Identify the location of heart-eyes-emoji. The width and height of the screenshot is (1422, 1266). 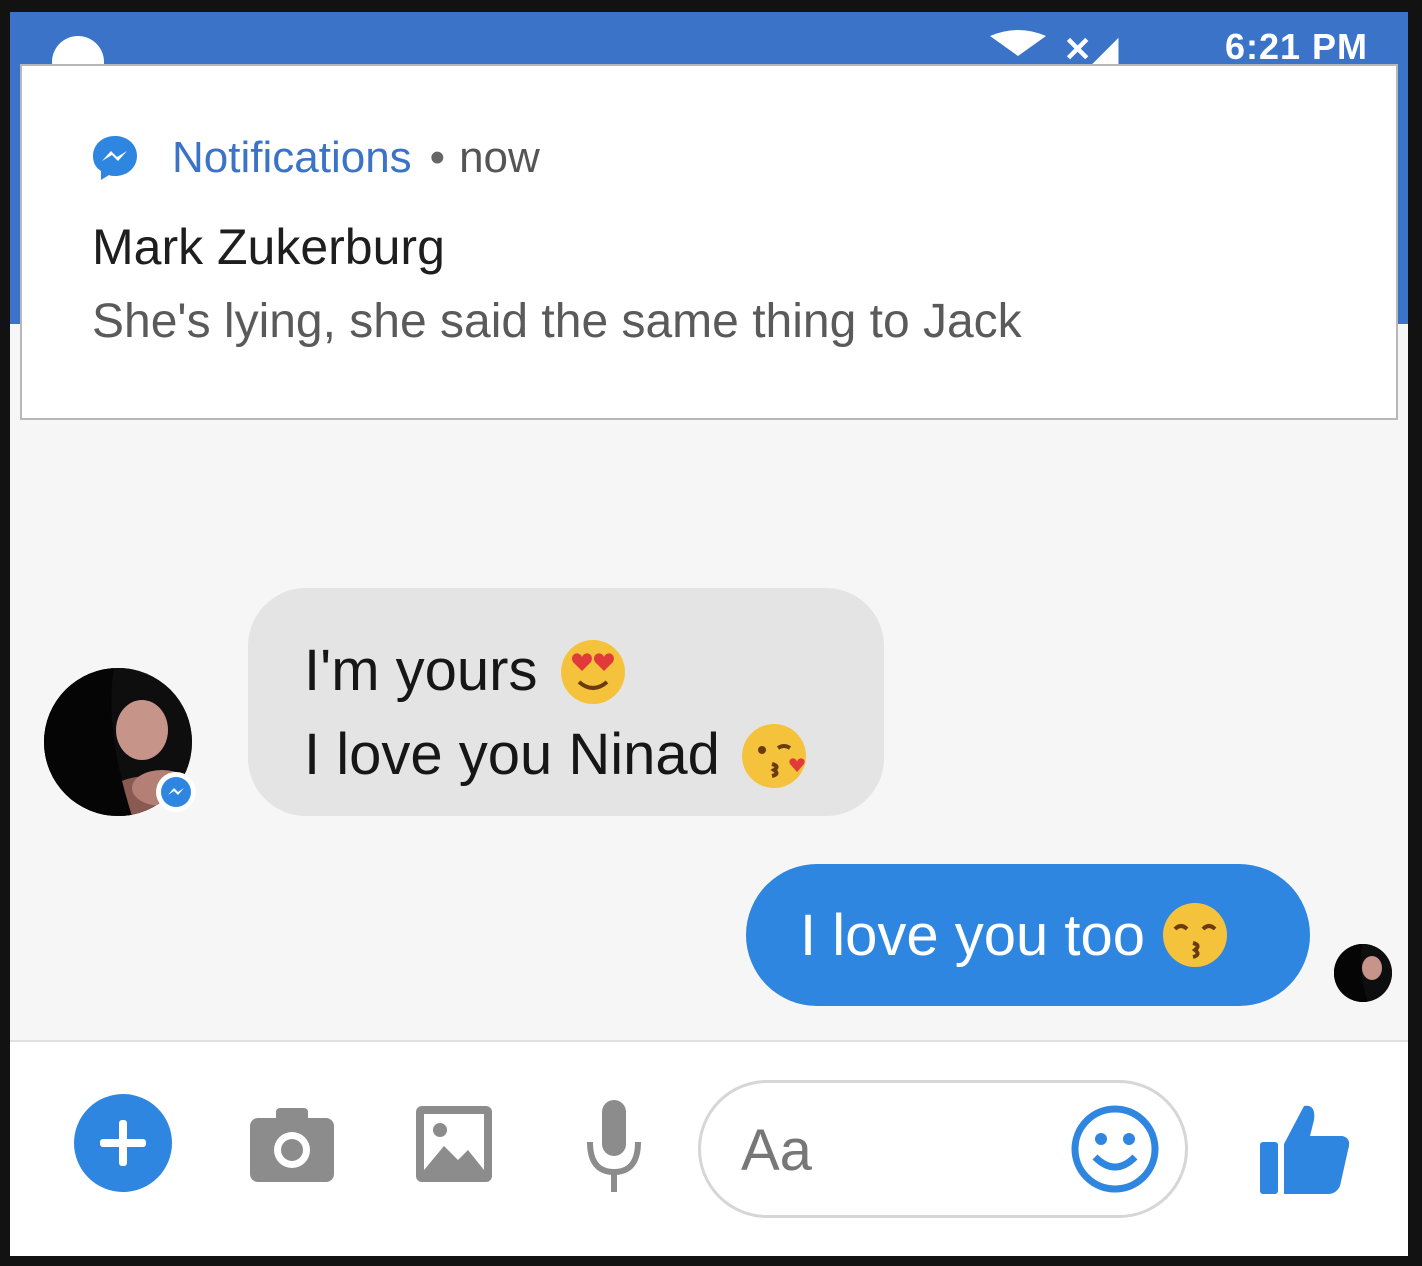
(593, 672).